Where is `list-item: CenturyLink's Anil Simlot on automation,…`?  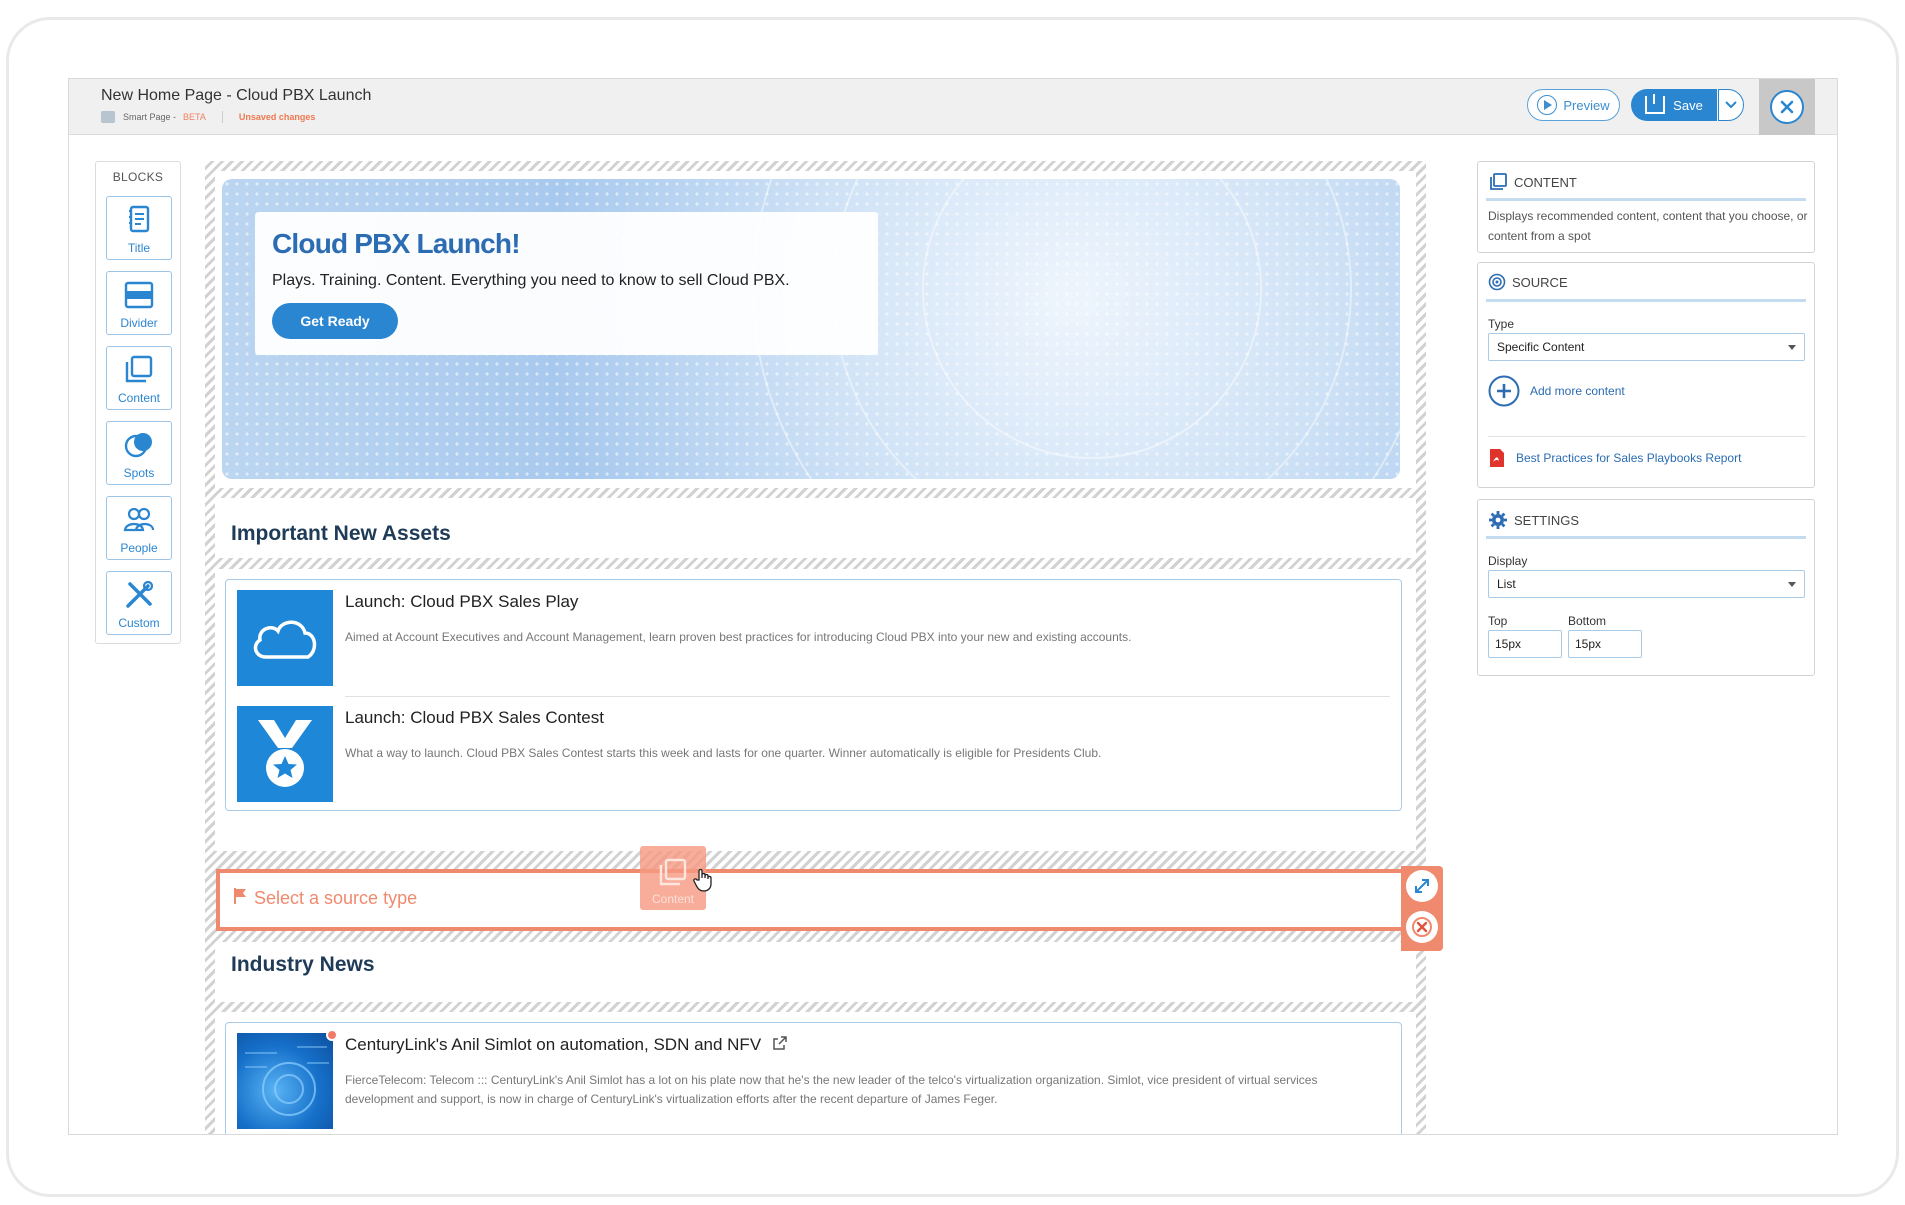 list-item: CenturyLink's Anil Simlot on automation,… is located at coordinates (813, 1079).